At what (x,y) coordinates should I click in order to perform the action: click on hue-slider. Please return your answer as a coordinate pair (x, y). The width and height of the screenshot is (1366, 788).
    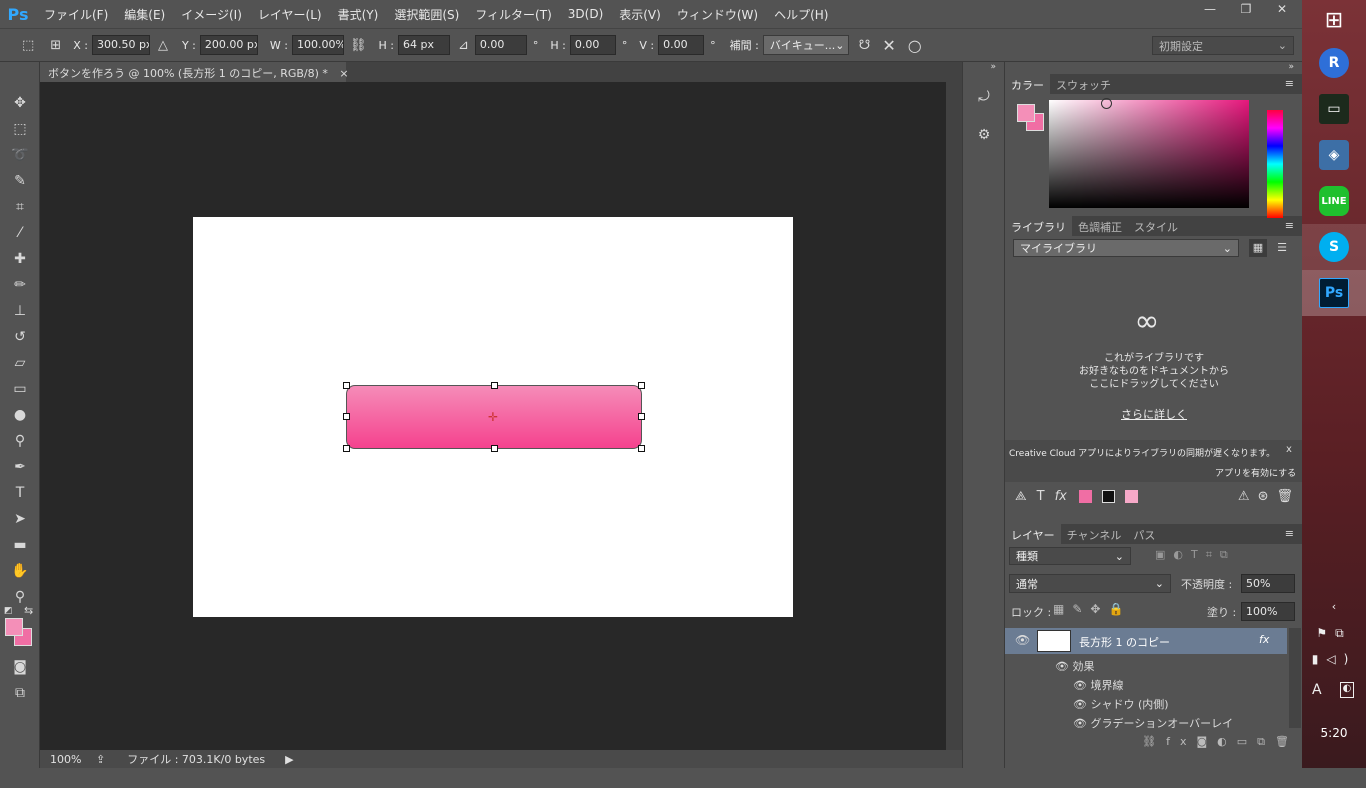
    Looking at the image, I should click on (1275, 164).